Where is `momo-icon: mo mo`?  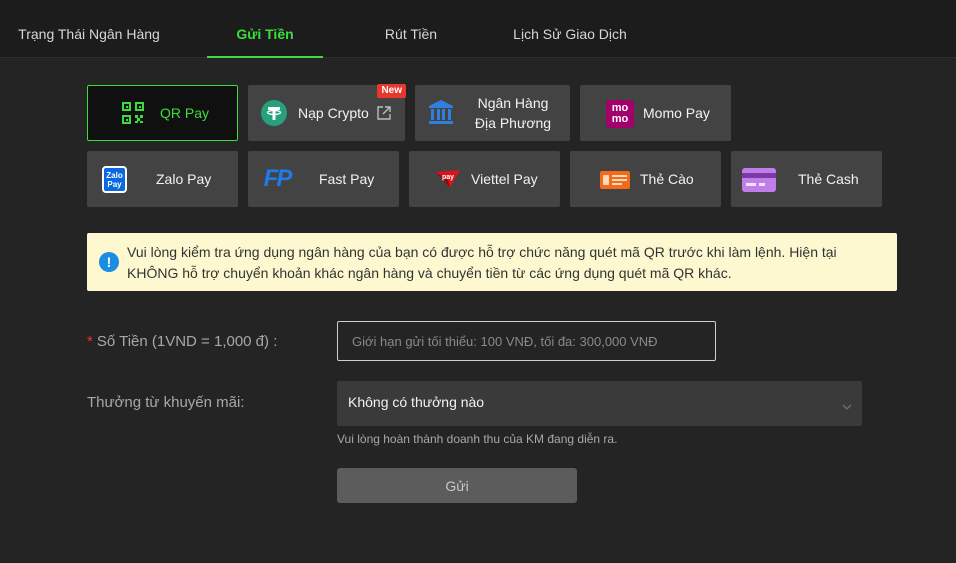 momo-icon: mo mo is located at coordinates (620, 114).